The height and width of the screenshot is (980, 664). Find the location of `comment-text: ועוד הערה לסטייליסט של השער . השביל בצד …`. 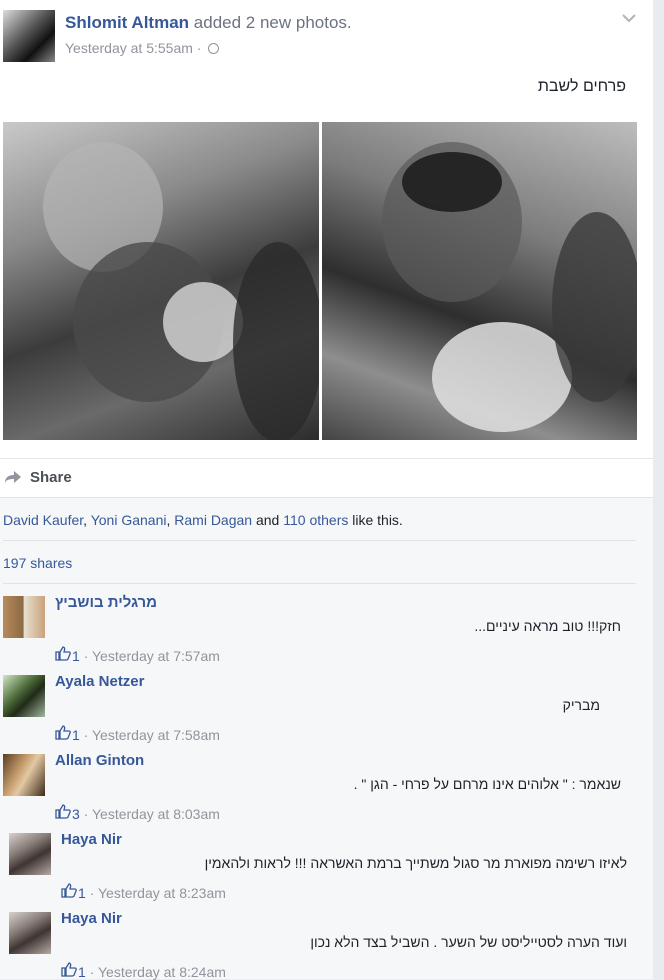

comment-text: ועוד הערה לסטייליסט של השער . השביל בצד … is located at coordinates (468, 942).